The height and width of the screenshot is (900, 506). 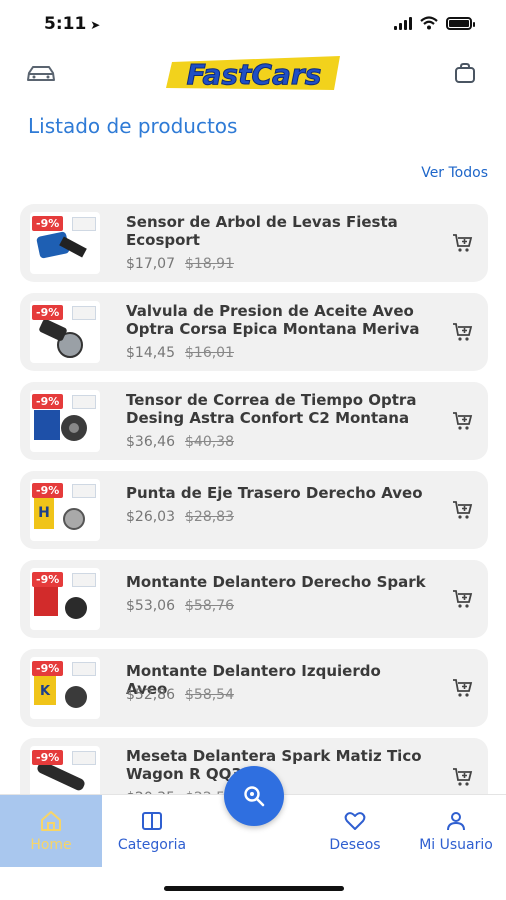 I want to click on see-all-link: Ver Todos, so click(x=454, y=173).